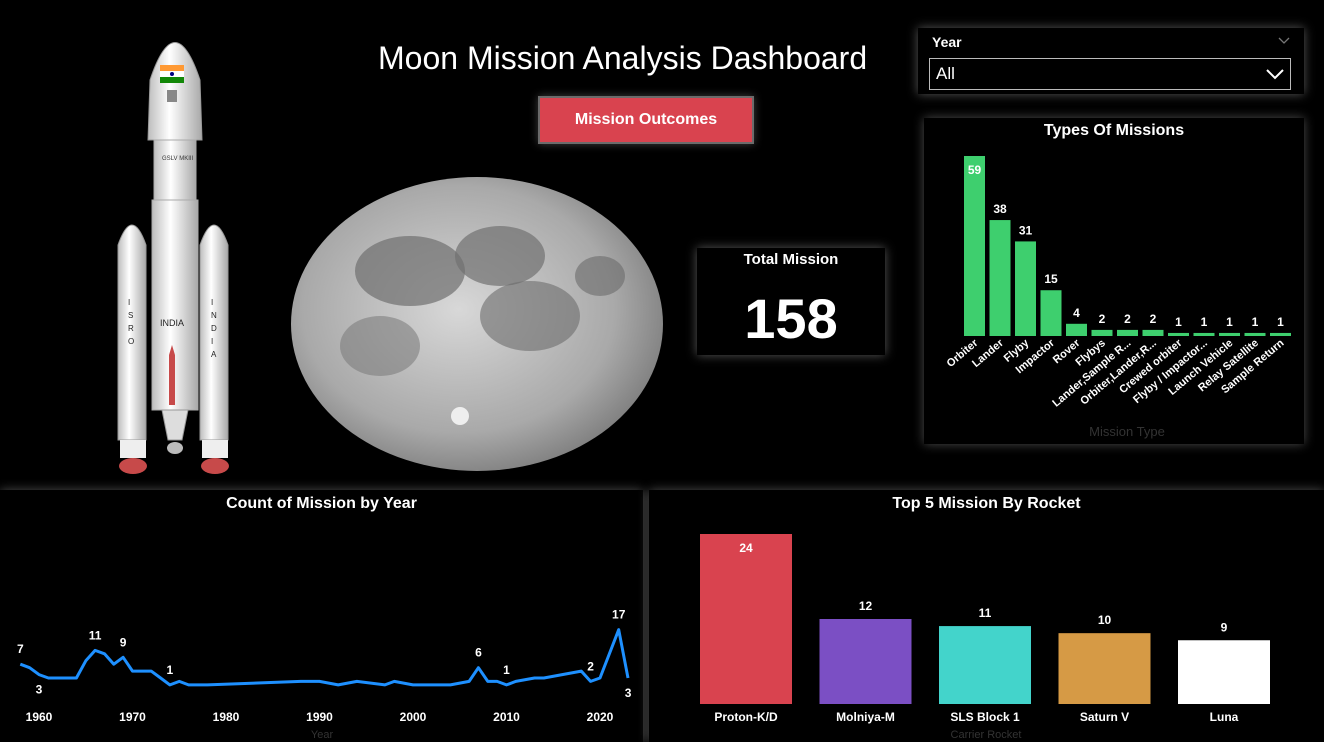 The width and height of the screenshot is (1324, 742). Describe the element at coordinates (131, 341) in the screenshot. I see `svg-text: O` at that location.